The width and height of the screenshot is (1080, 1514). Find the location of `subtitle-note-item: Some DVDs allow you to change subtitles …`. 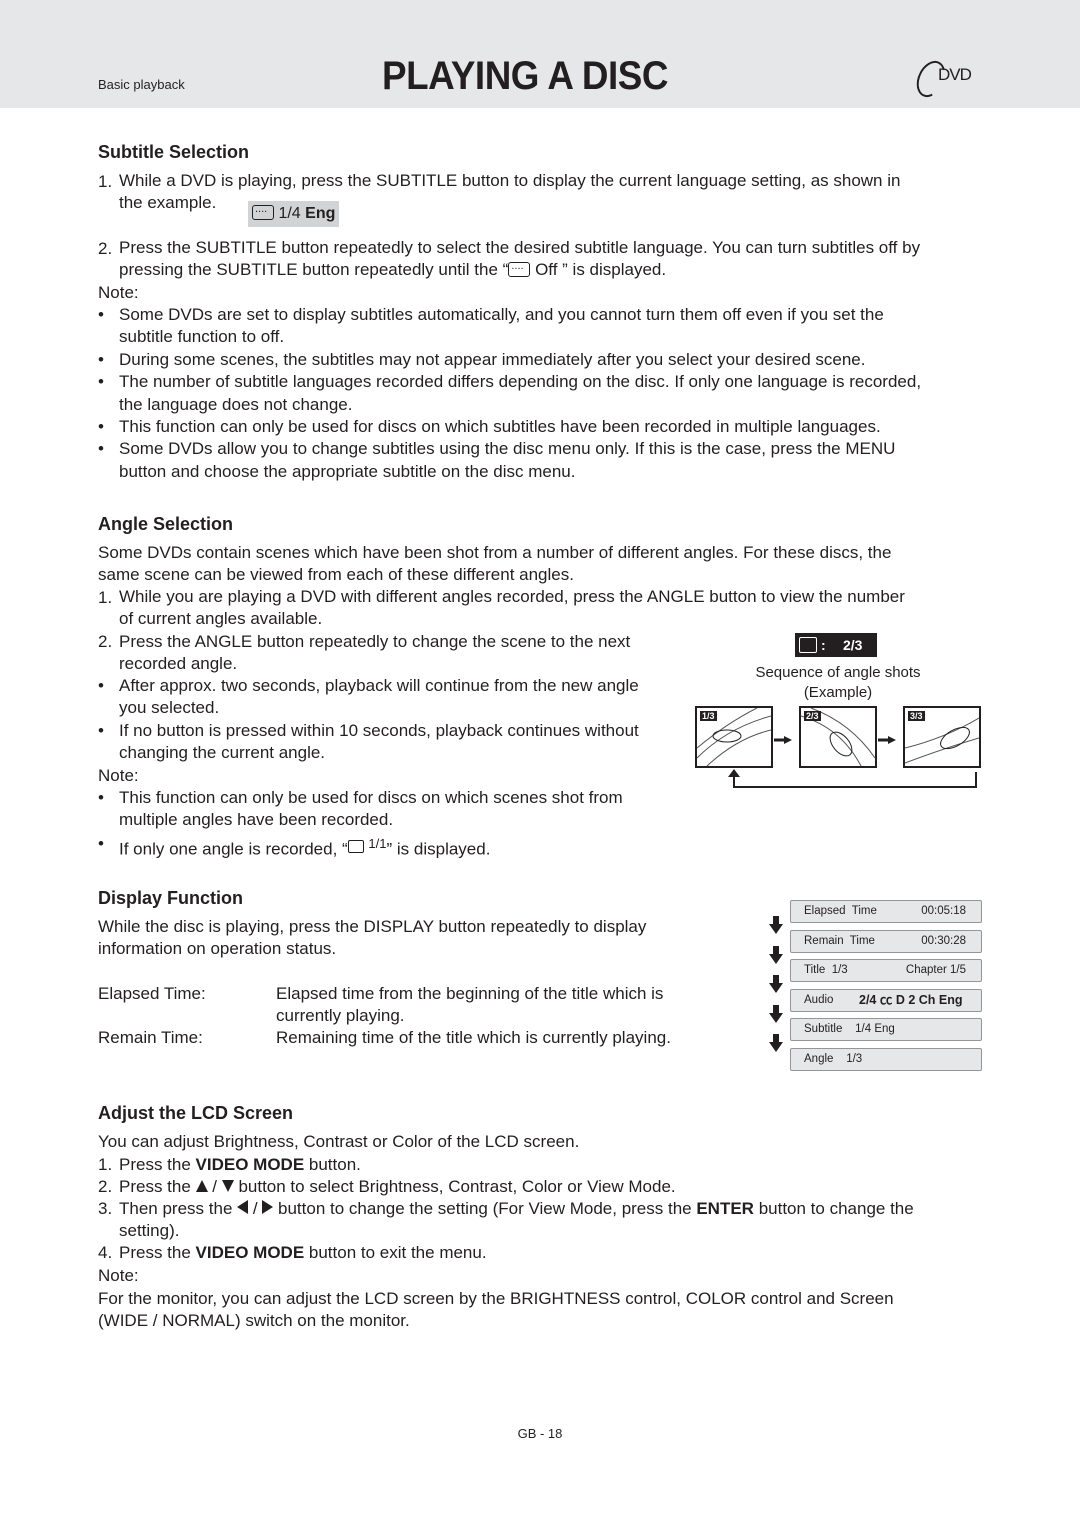

subtitle-note-item: Some DVDs allow you to change subtitles … is located at coordinates (507, 460).